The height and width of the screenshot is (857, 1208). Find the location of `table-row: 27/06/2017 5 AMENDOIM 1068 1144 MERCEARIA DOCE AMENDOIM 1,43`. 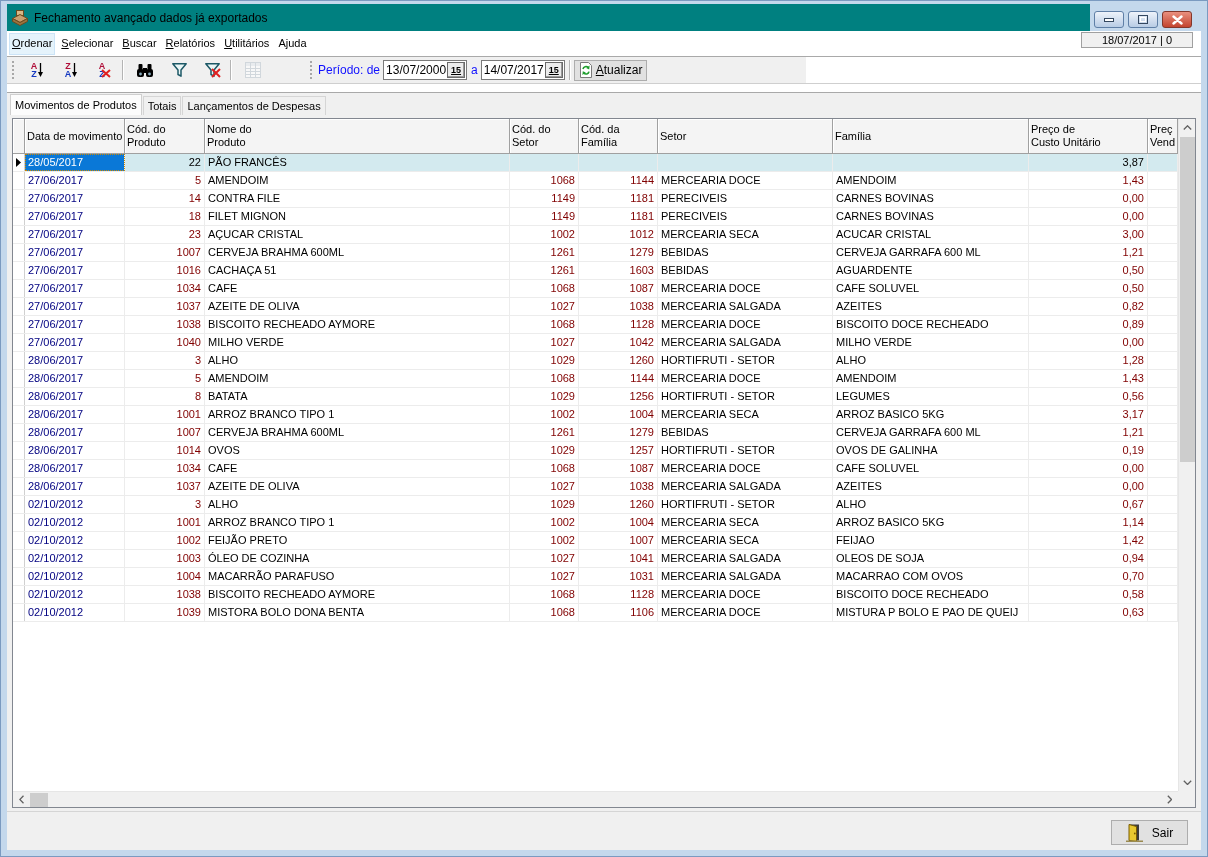

table-row: 27/06/2017 5 AMENDOIM 1068 1144 MERCEARIA DOCE AMENDOIM 1,43 is located at coordinates (595, 181).